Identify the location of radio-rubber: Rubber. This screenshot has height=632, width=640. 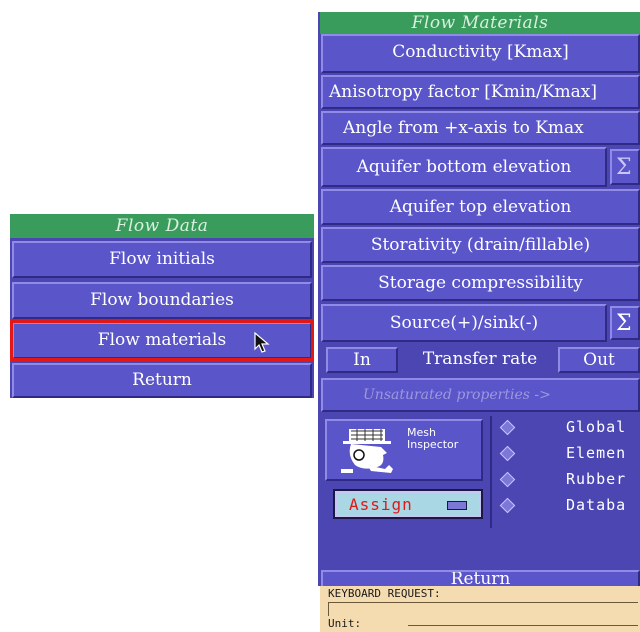
(568, 480).